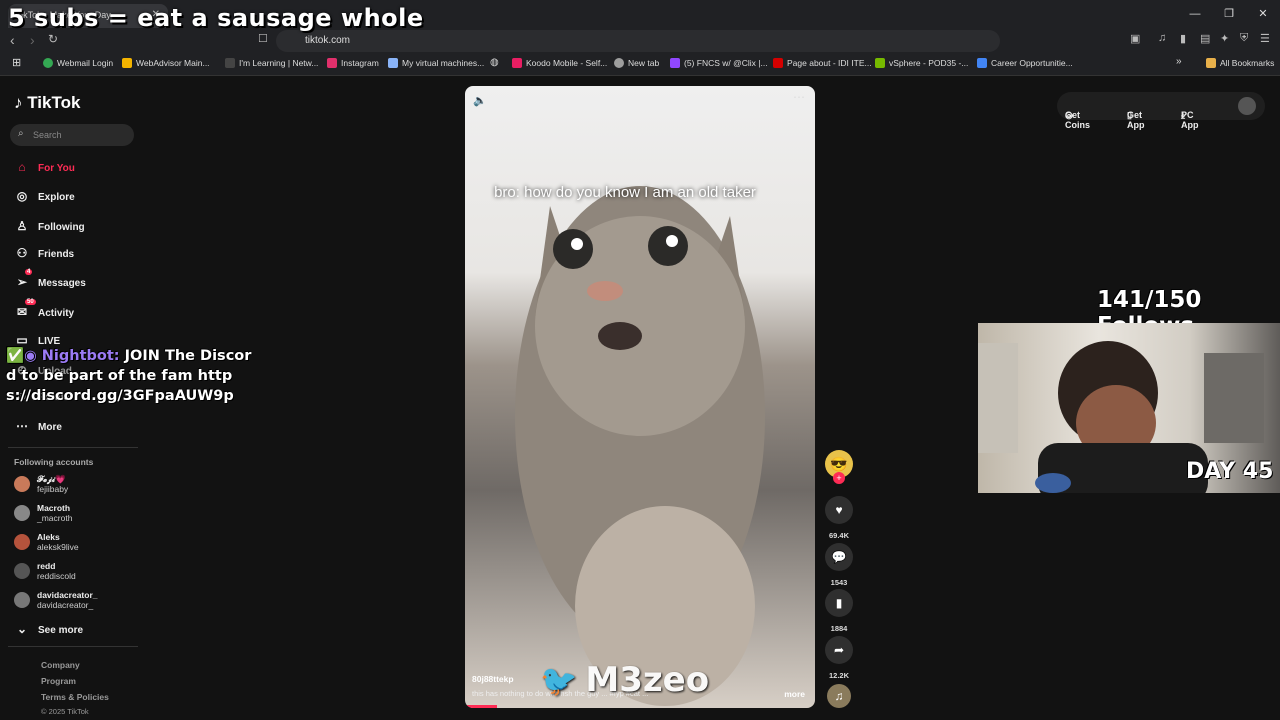 This screenshot has height=720, width=1280. Describe the element at coordinates (480, 100) in the screenshot. I see `volume-icon: 🔈` at that location.